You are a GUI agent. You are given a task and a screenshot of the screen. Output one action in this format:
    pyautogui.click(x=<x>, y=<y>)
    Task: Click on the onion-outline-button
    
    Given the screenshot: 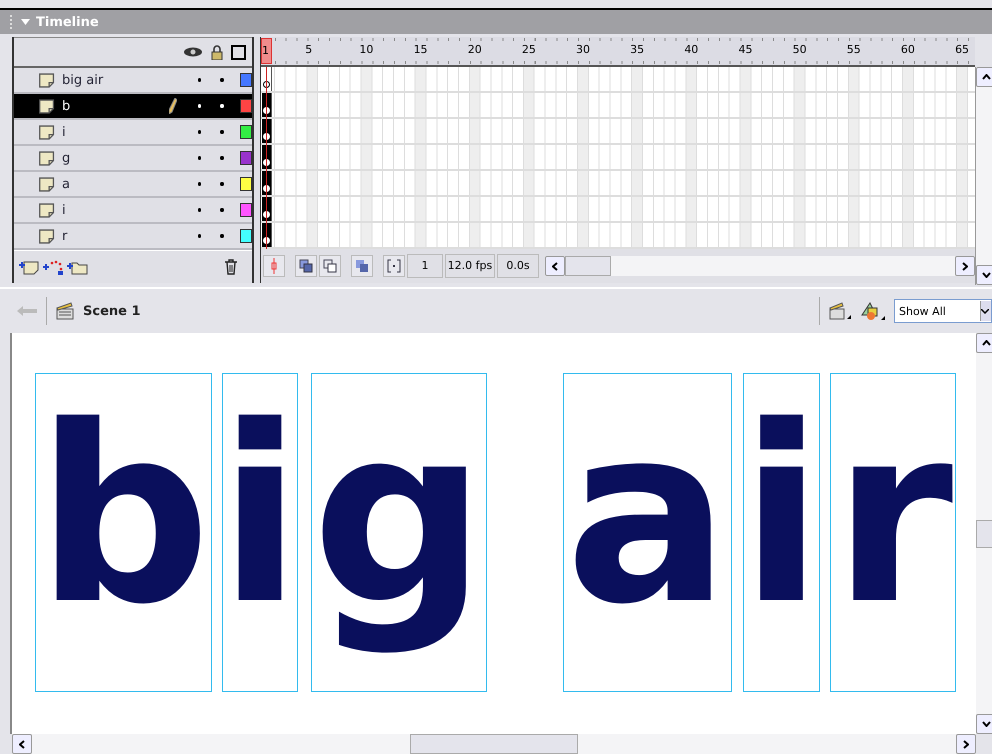 What is the action you would take?
    pyautogui.click(x=329, y=266)
    